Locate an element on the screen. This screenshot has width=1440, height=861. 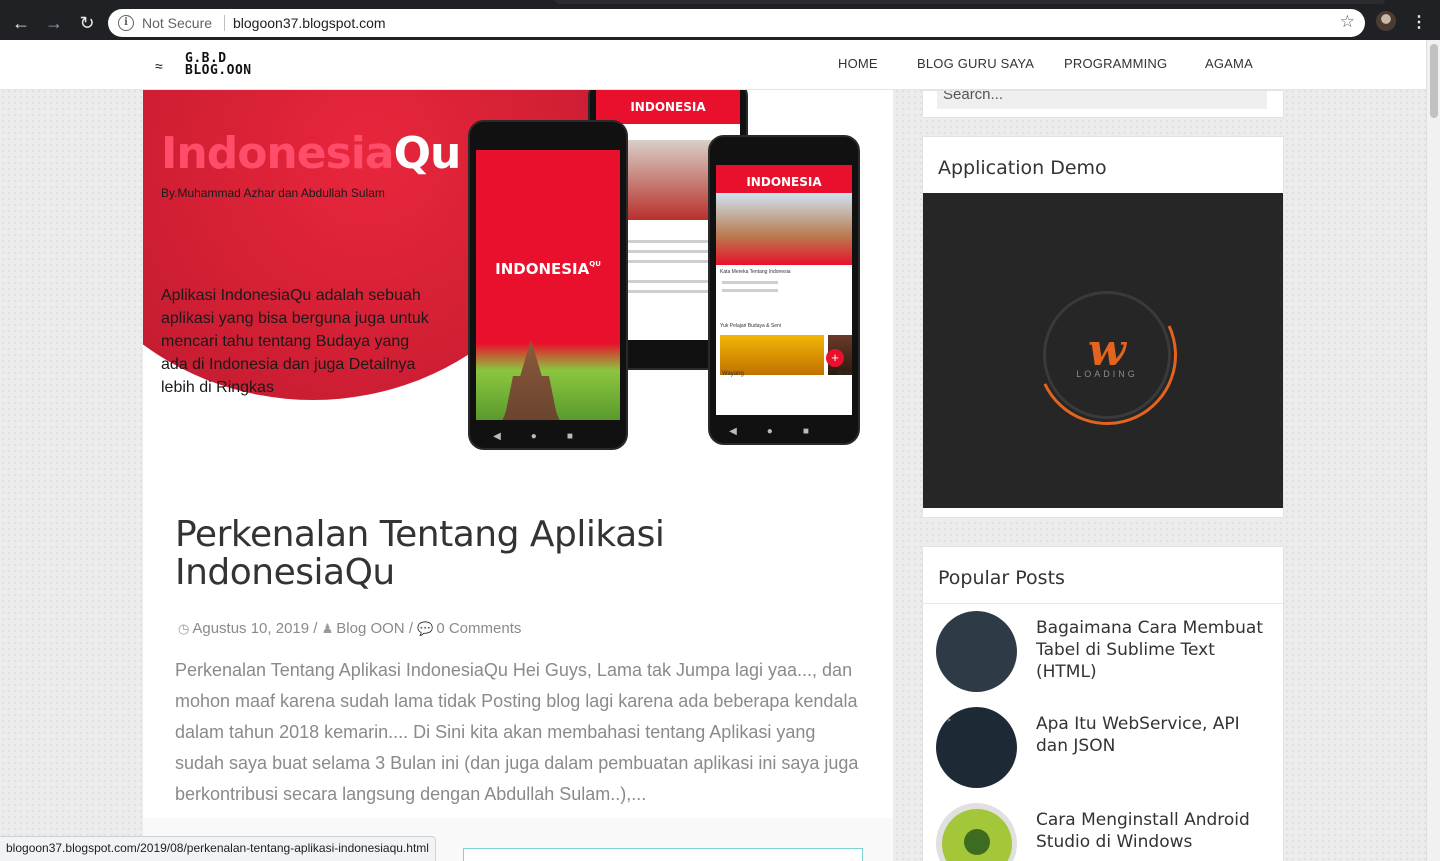
splash-brand-text: INDONESIA is located at coordinates (542, 269).